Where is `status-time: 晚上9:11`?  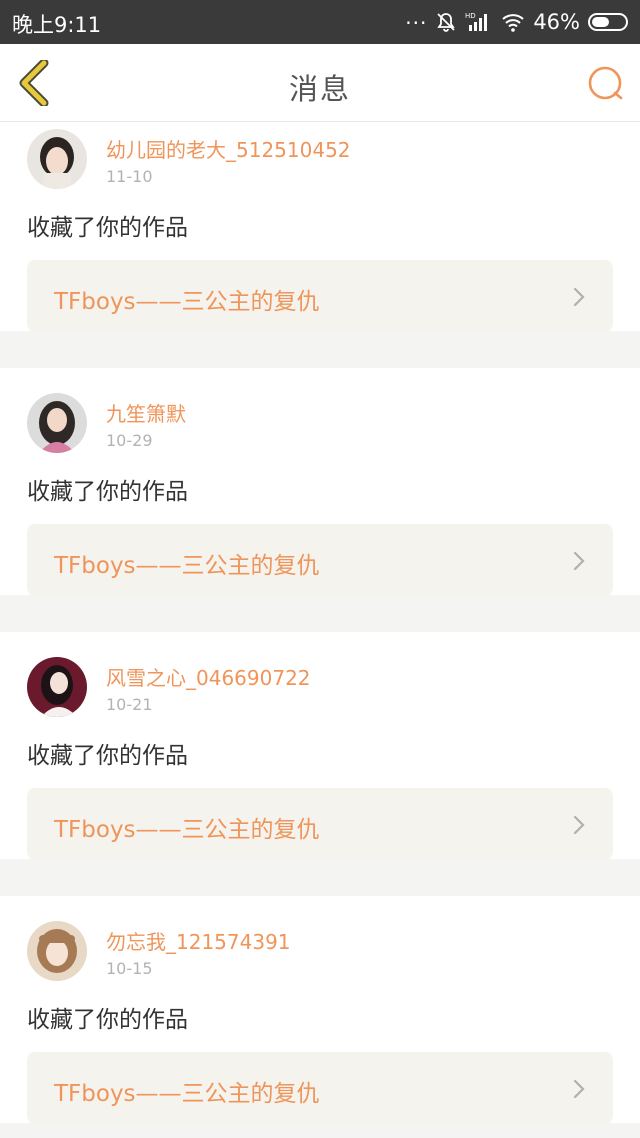 status-time: 晚上9:11 is located at coordinates (57, 25).